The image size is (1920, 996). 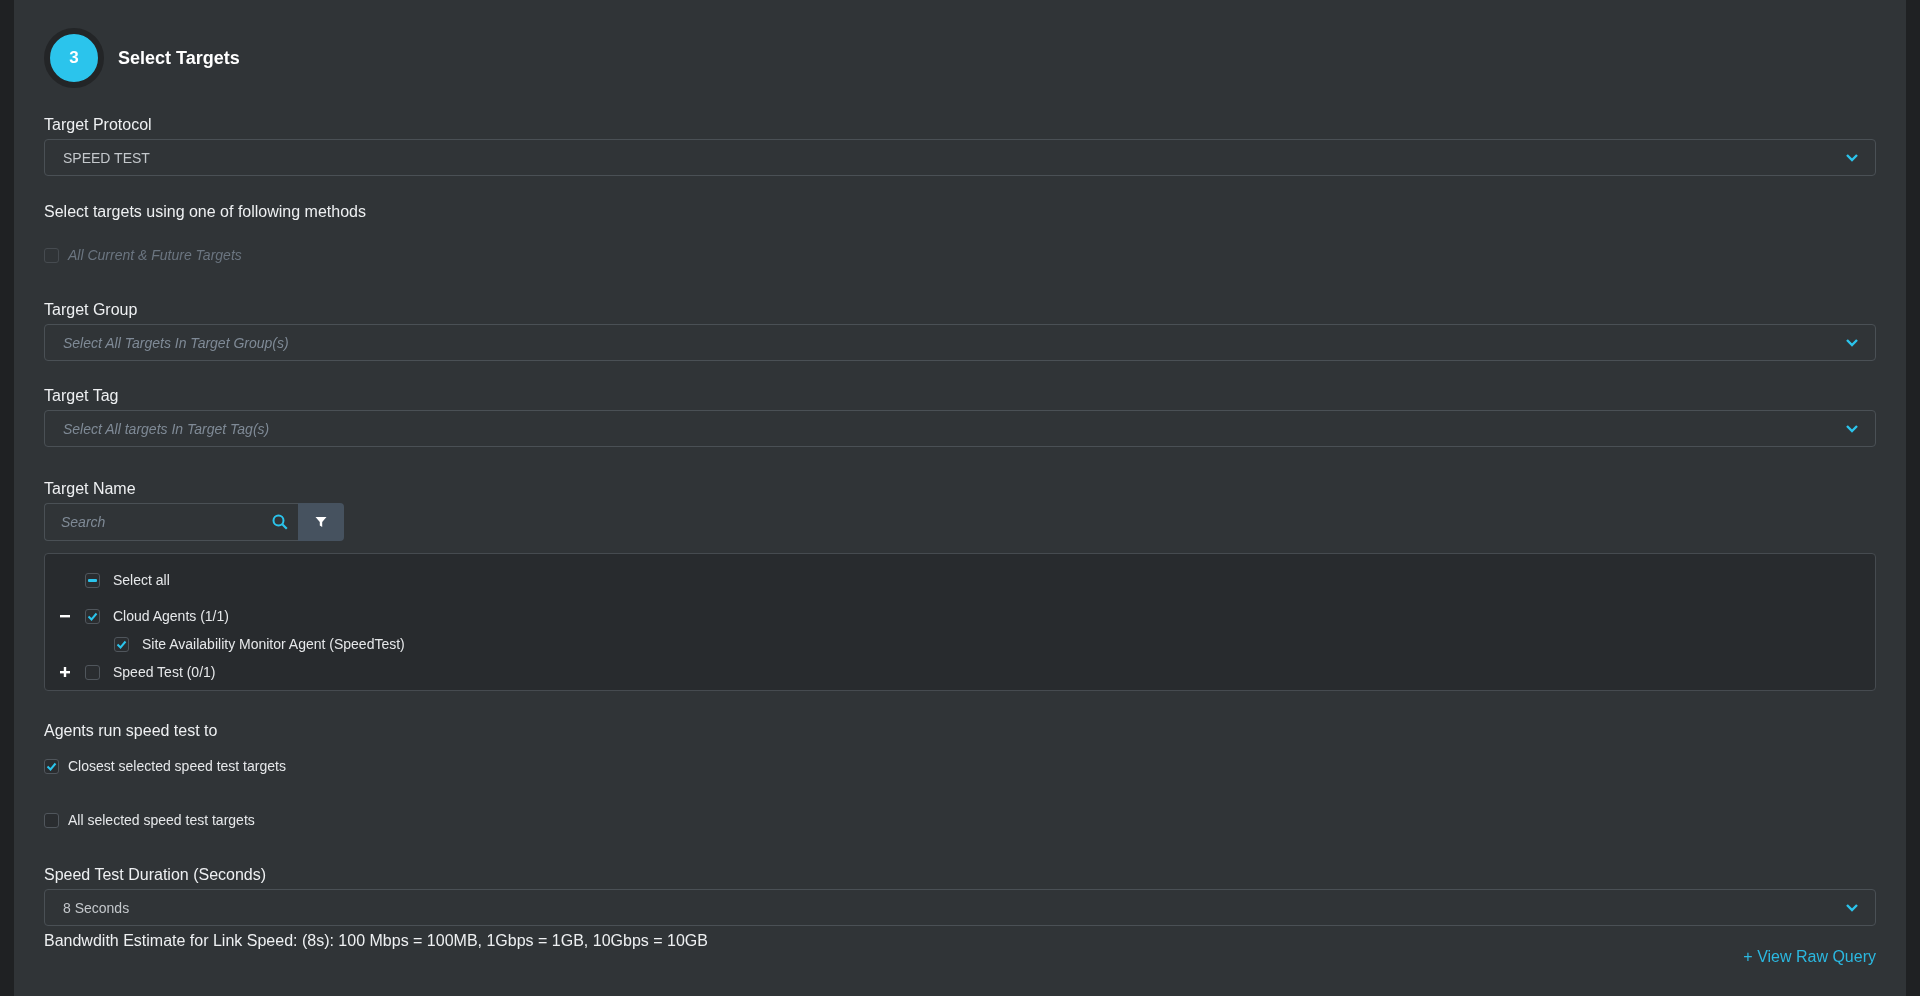 I want to click on field-label: Target Group, so click(x=91, y=310).